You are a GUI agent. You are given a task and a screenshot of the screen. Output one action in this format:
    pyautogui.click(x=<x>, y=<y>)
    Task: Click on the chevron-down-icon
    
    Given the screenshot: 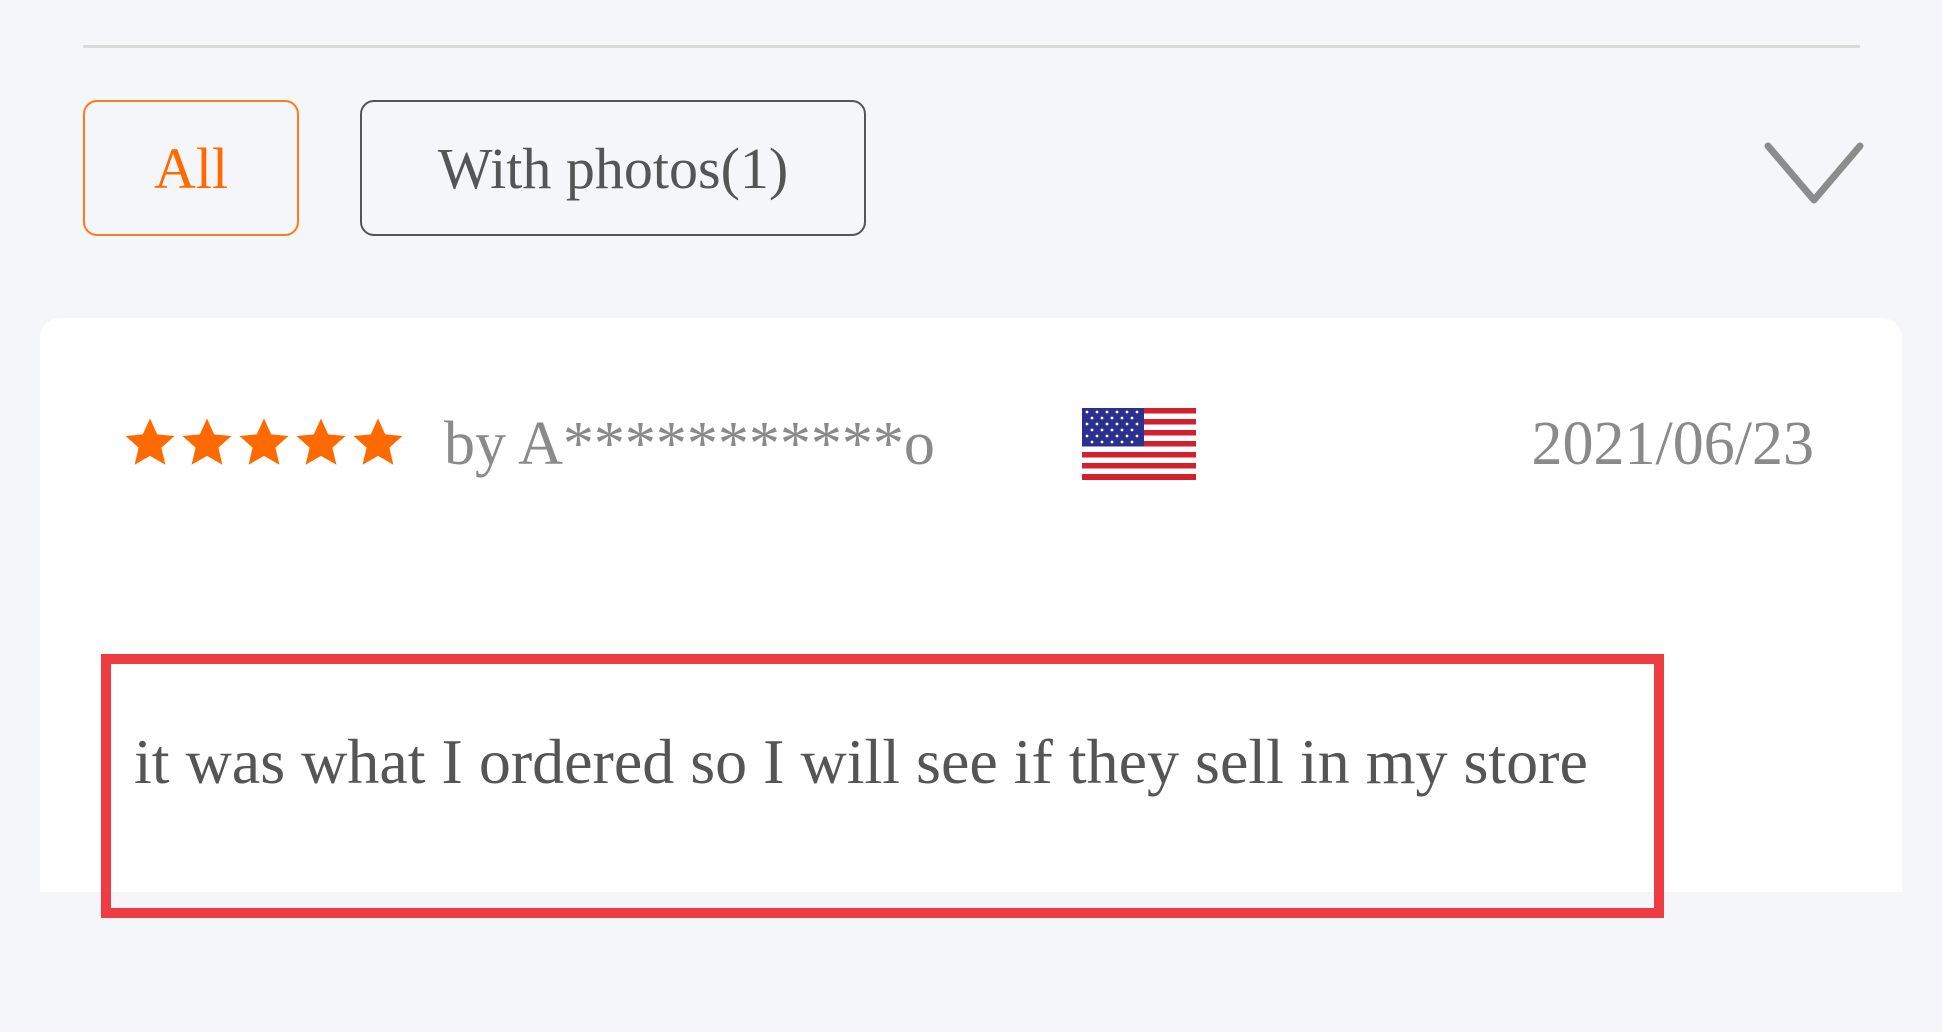 What is the action you would take?
    pyautogui.click(x=1814, y=176)
    